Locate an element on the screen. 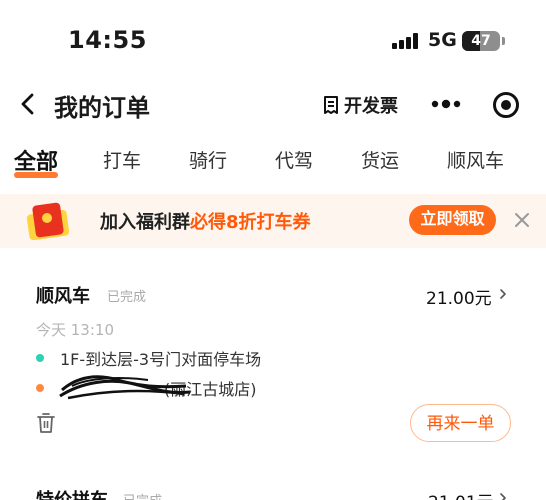  signal-icon is located at coordinates (406, 41).